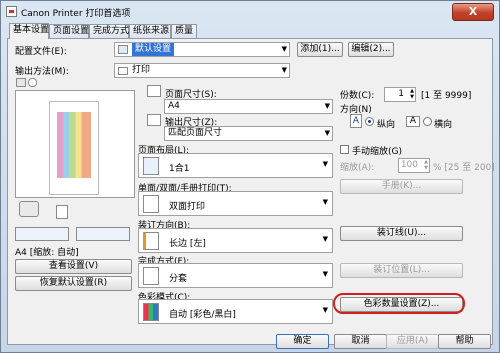 This screenshot has height=353, width=500. What do you see at coordinates (123, 49) in the screenshot?
I see `profile-icon` at bounding box center [123, 49].